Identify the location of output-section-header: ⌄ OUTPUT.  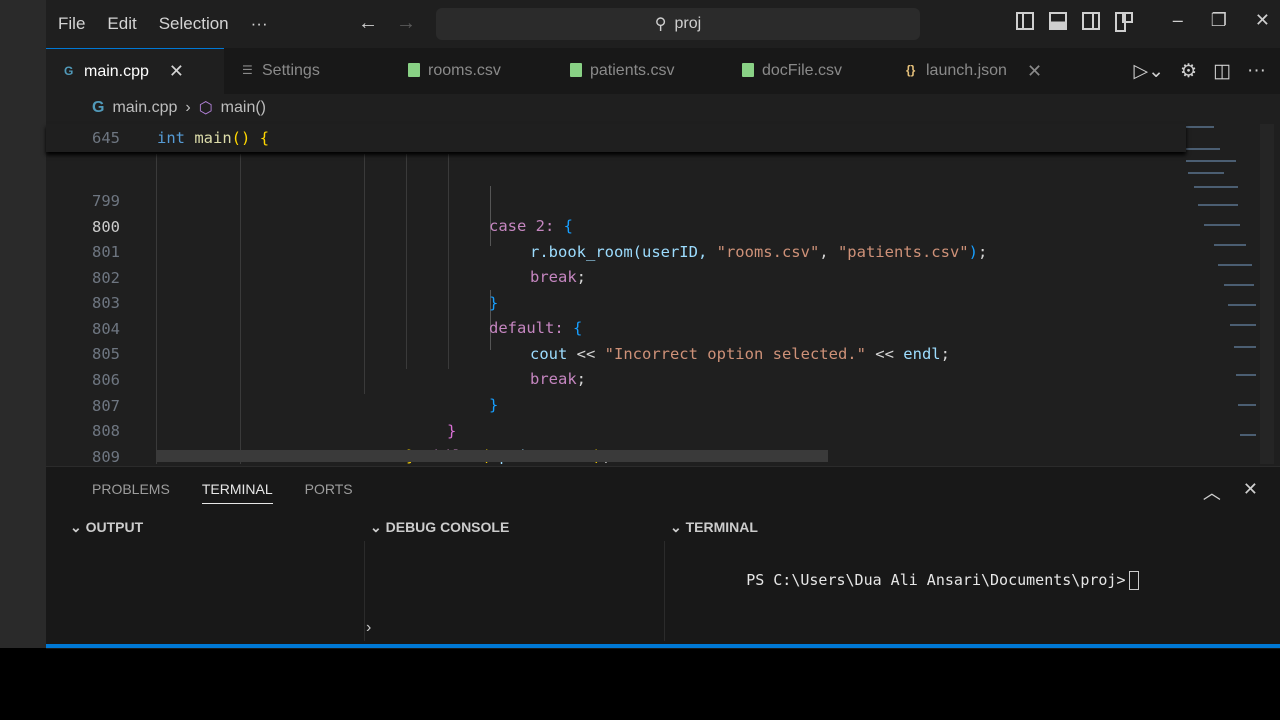
(106, 527).